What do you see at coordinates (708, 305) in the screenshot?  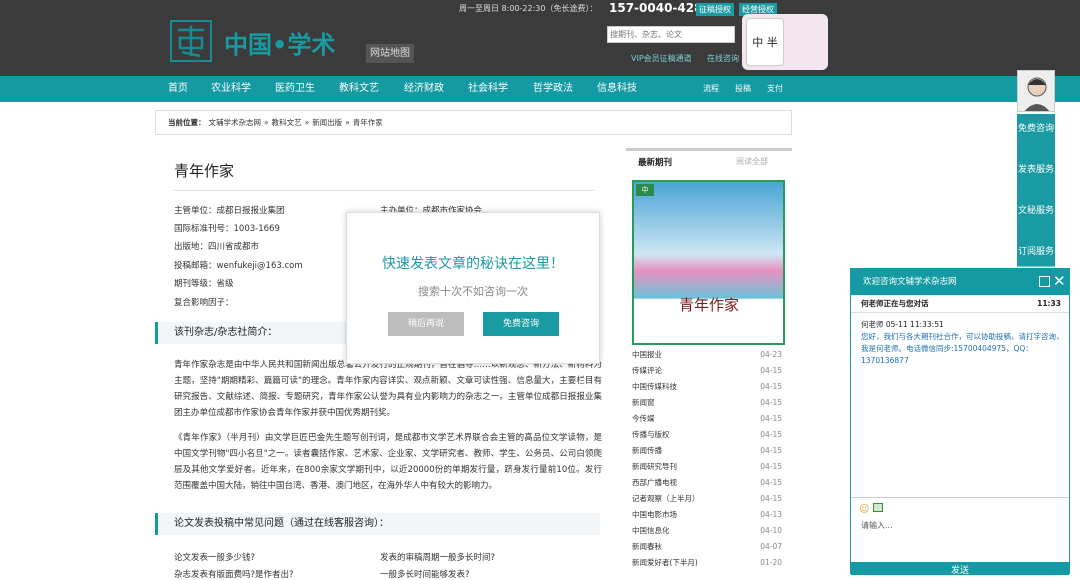 I see `cover-title: 青年作家` at bounding box center [708, 305].